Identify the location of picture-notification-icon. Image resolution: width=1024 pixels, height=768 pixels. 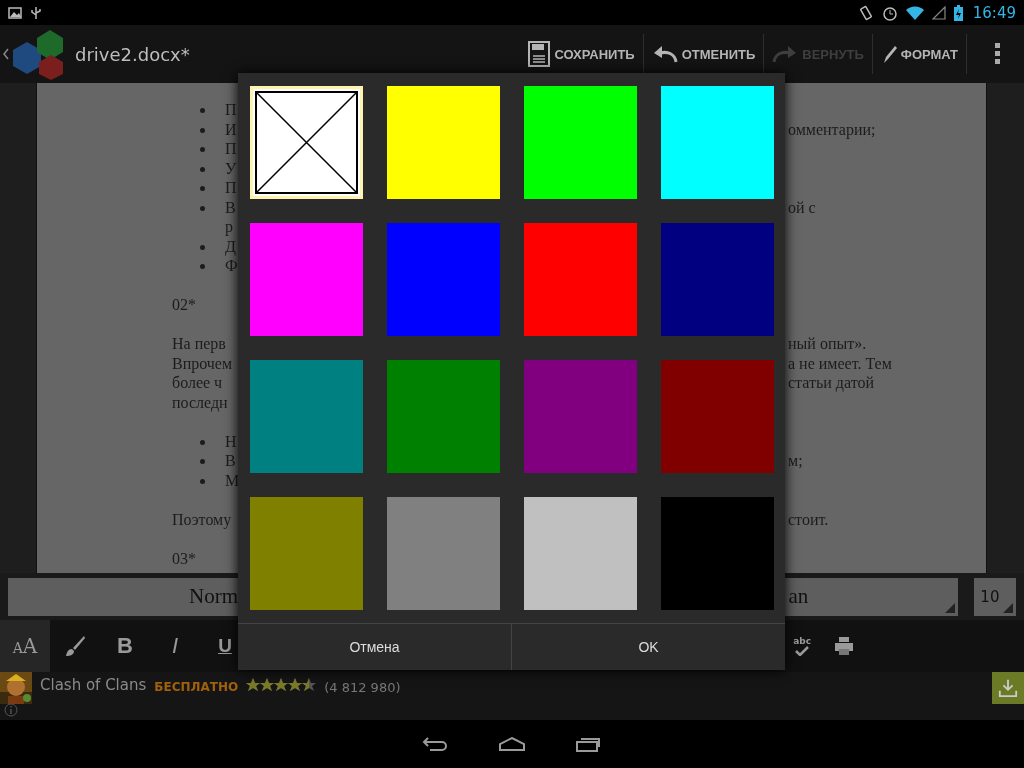
(15, 12).